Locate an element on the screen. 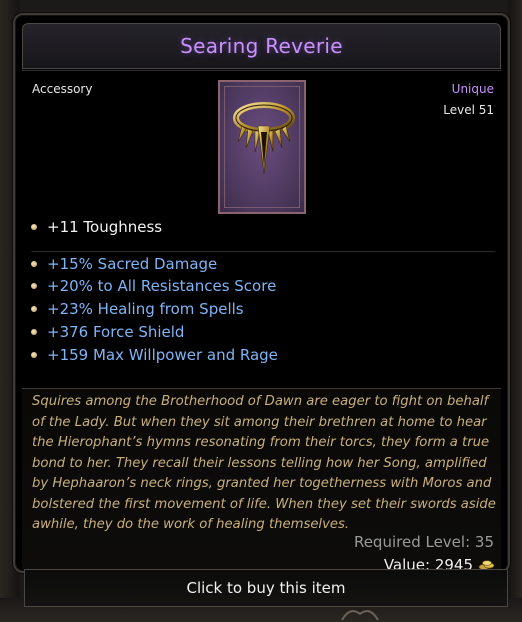 The width and height of the screenshot is (522, 622). item-rarity: Unique is located at coordinates (472, 89).